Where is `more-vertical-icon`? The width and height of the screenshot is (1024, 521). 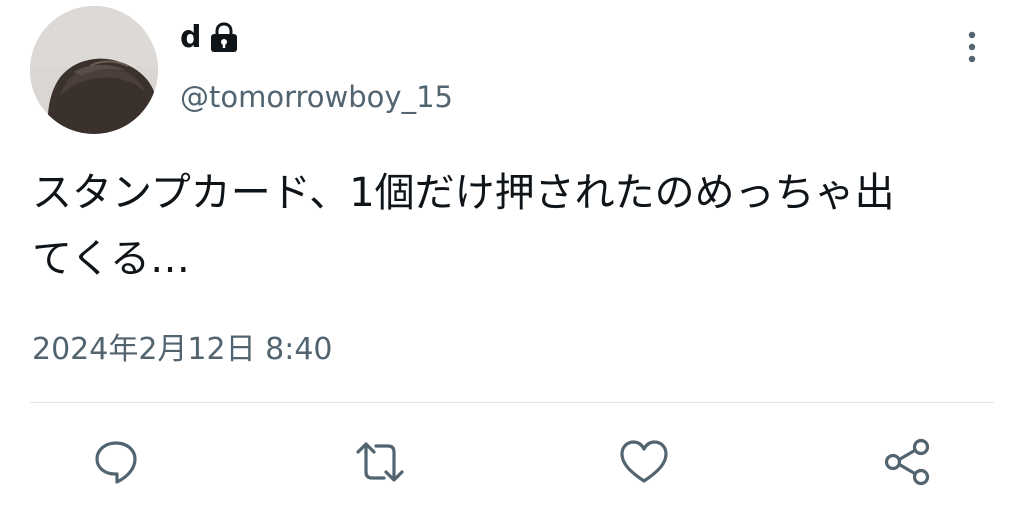 more-vertical-icon is located at coordinates (972, 47).